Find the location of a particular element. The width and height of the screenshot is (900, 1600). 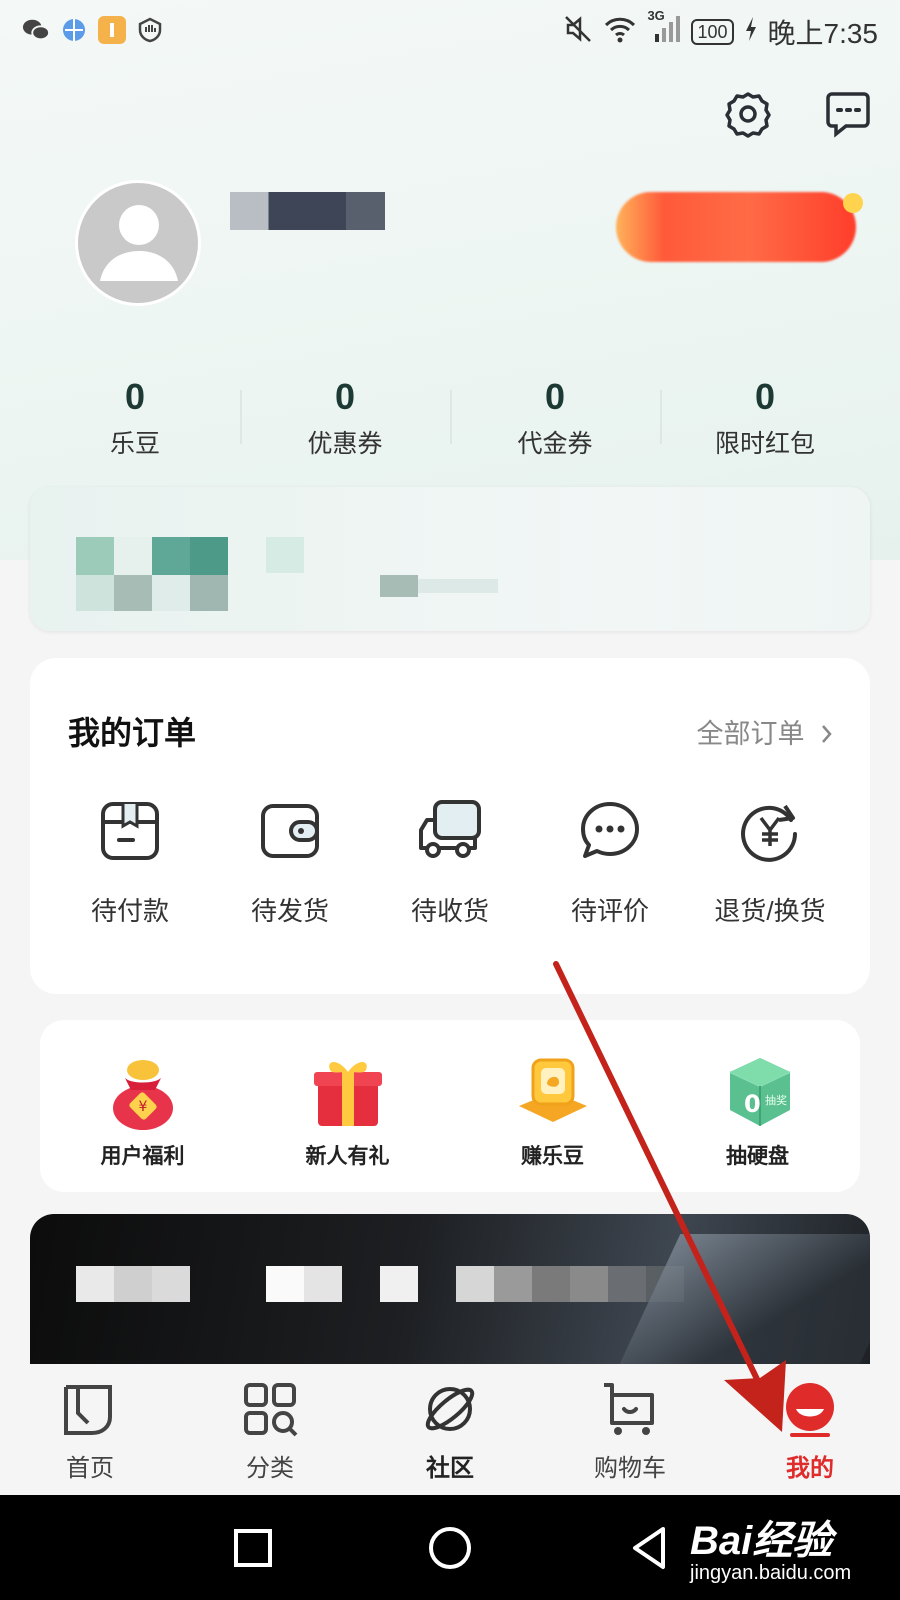

back-triangle-icon is located at coordinates (650, 1548).